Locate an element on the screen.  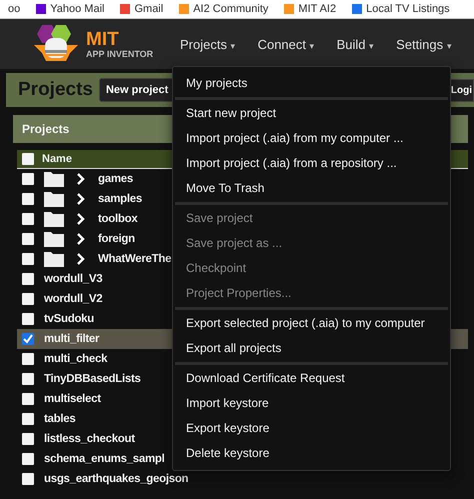
project-name: samples is located at coordinates (120, 199).